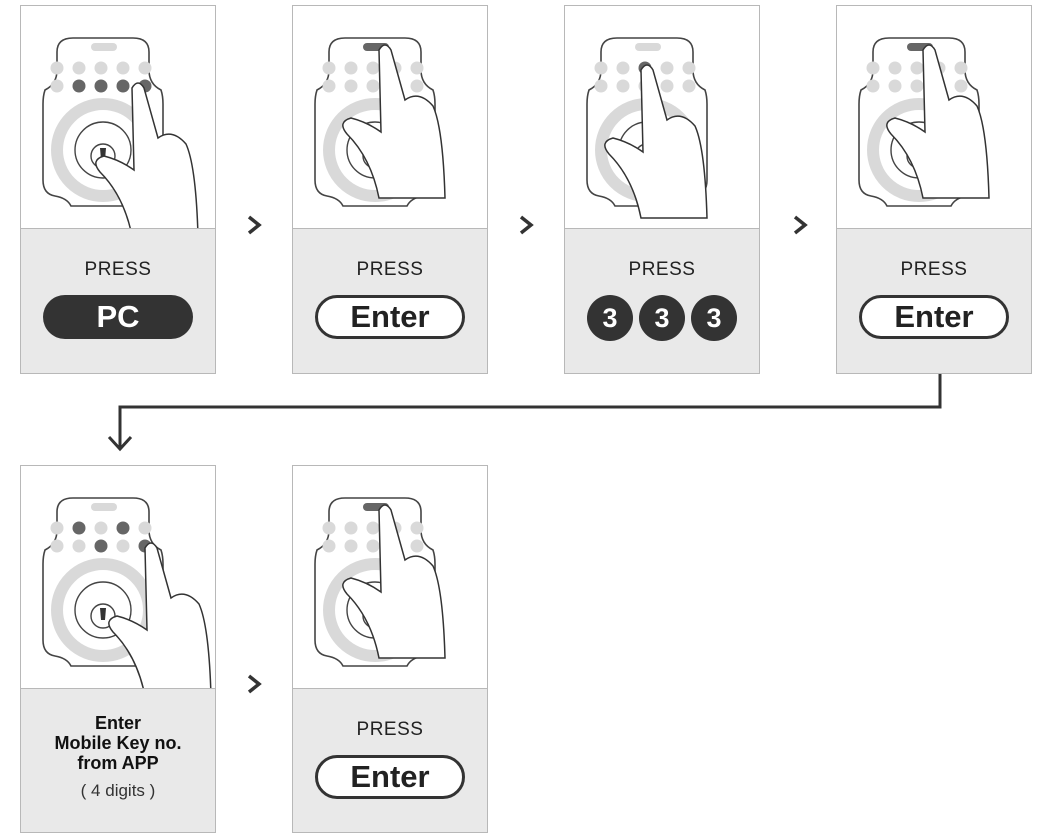 The height and width of the screenshot is (833, 1040). I want to click on instruction-line: Mobile Key no., so click(118, 743).